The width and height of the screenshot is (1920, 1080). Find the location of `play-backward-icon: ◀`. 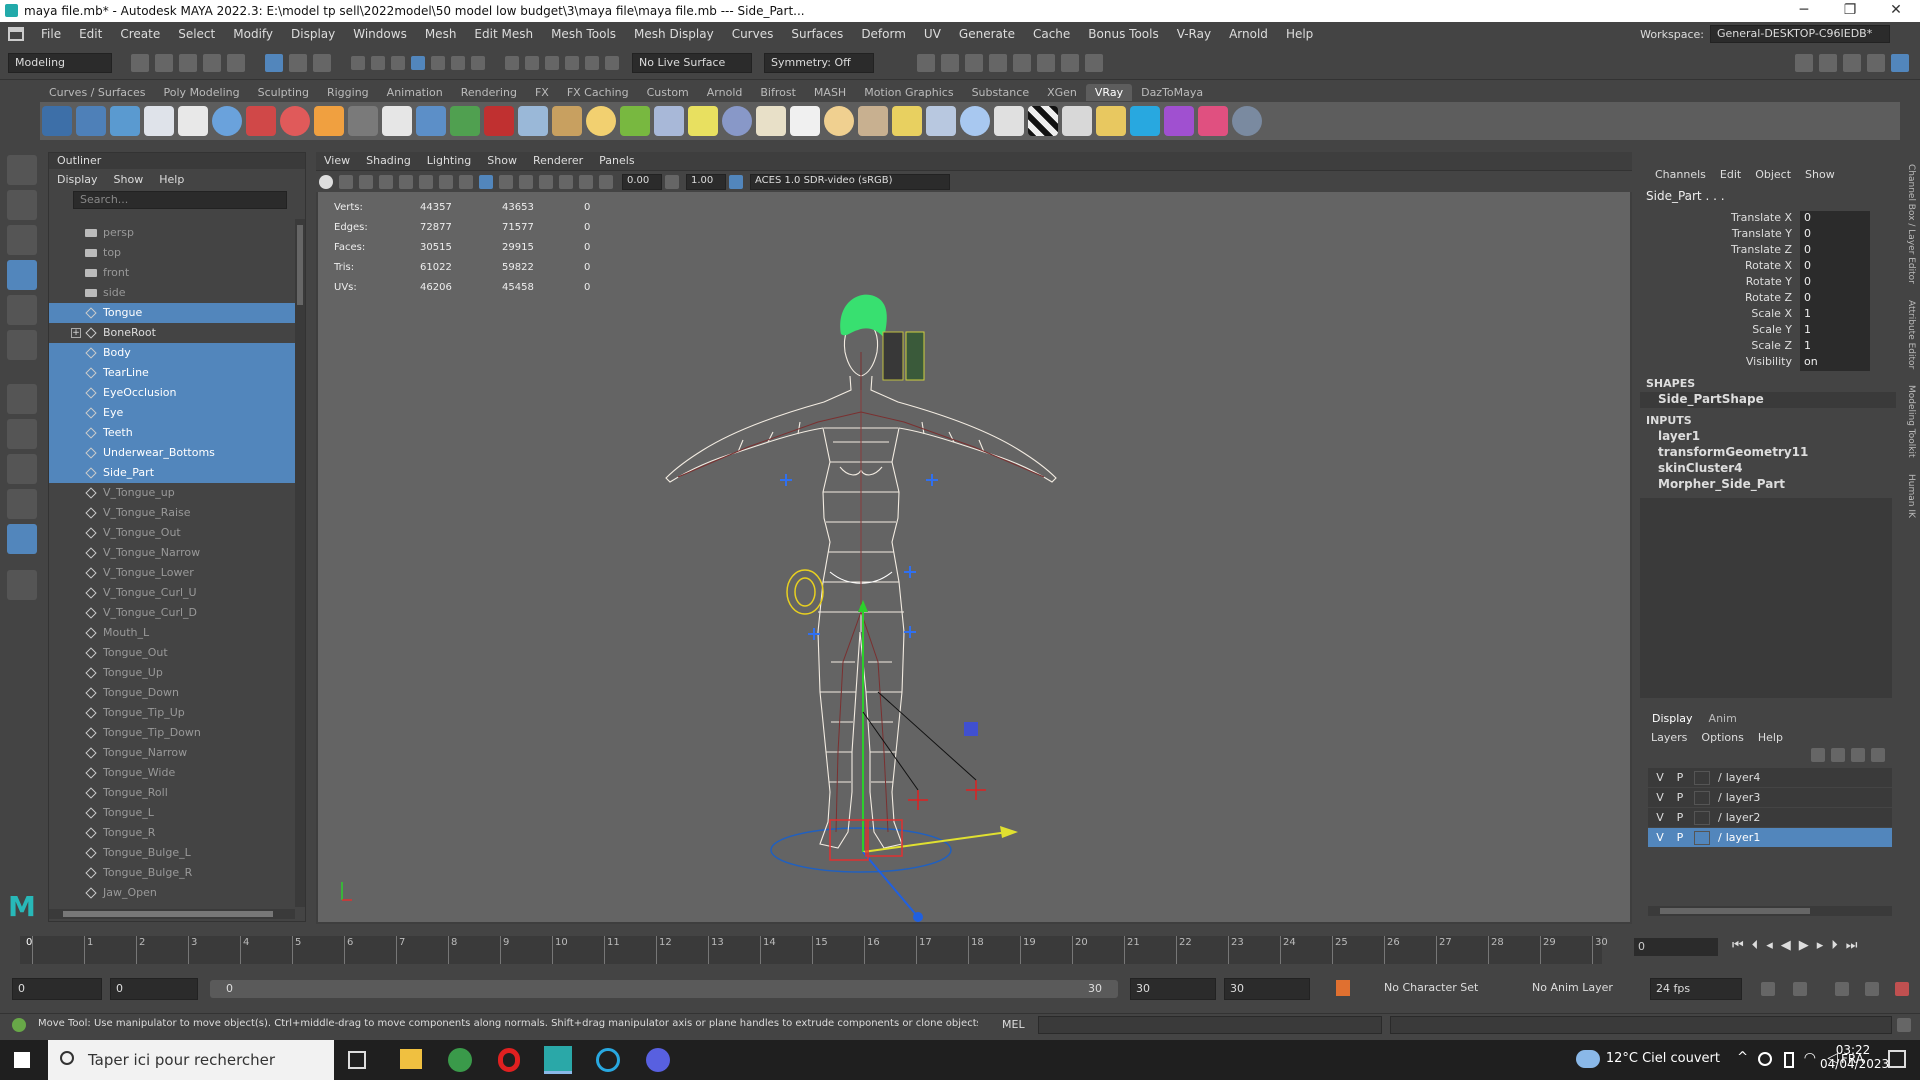

play-backward-icon: ◀ is located at coordinates (1786, 945).